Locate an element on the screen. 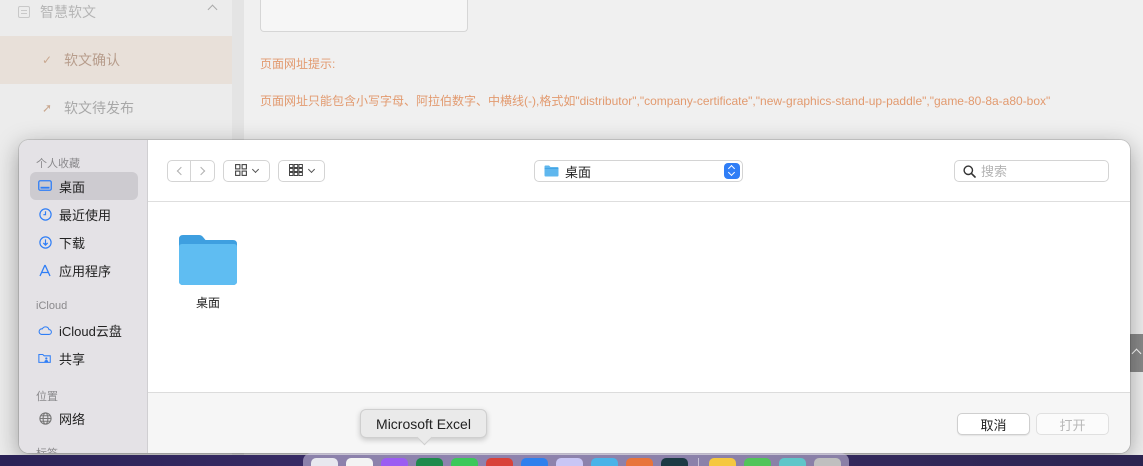  dock-app-messages-icon is located at coordinates (464, 462).